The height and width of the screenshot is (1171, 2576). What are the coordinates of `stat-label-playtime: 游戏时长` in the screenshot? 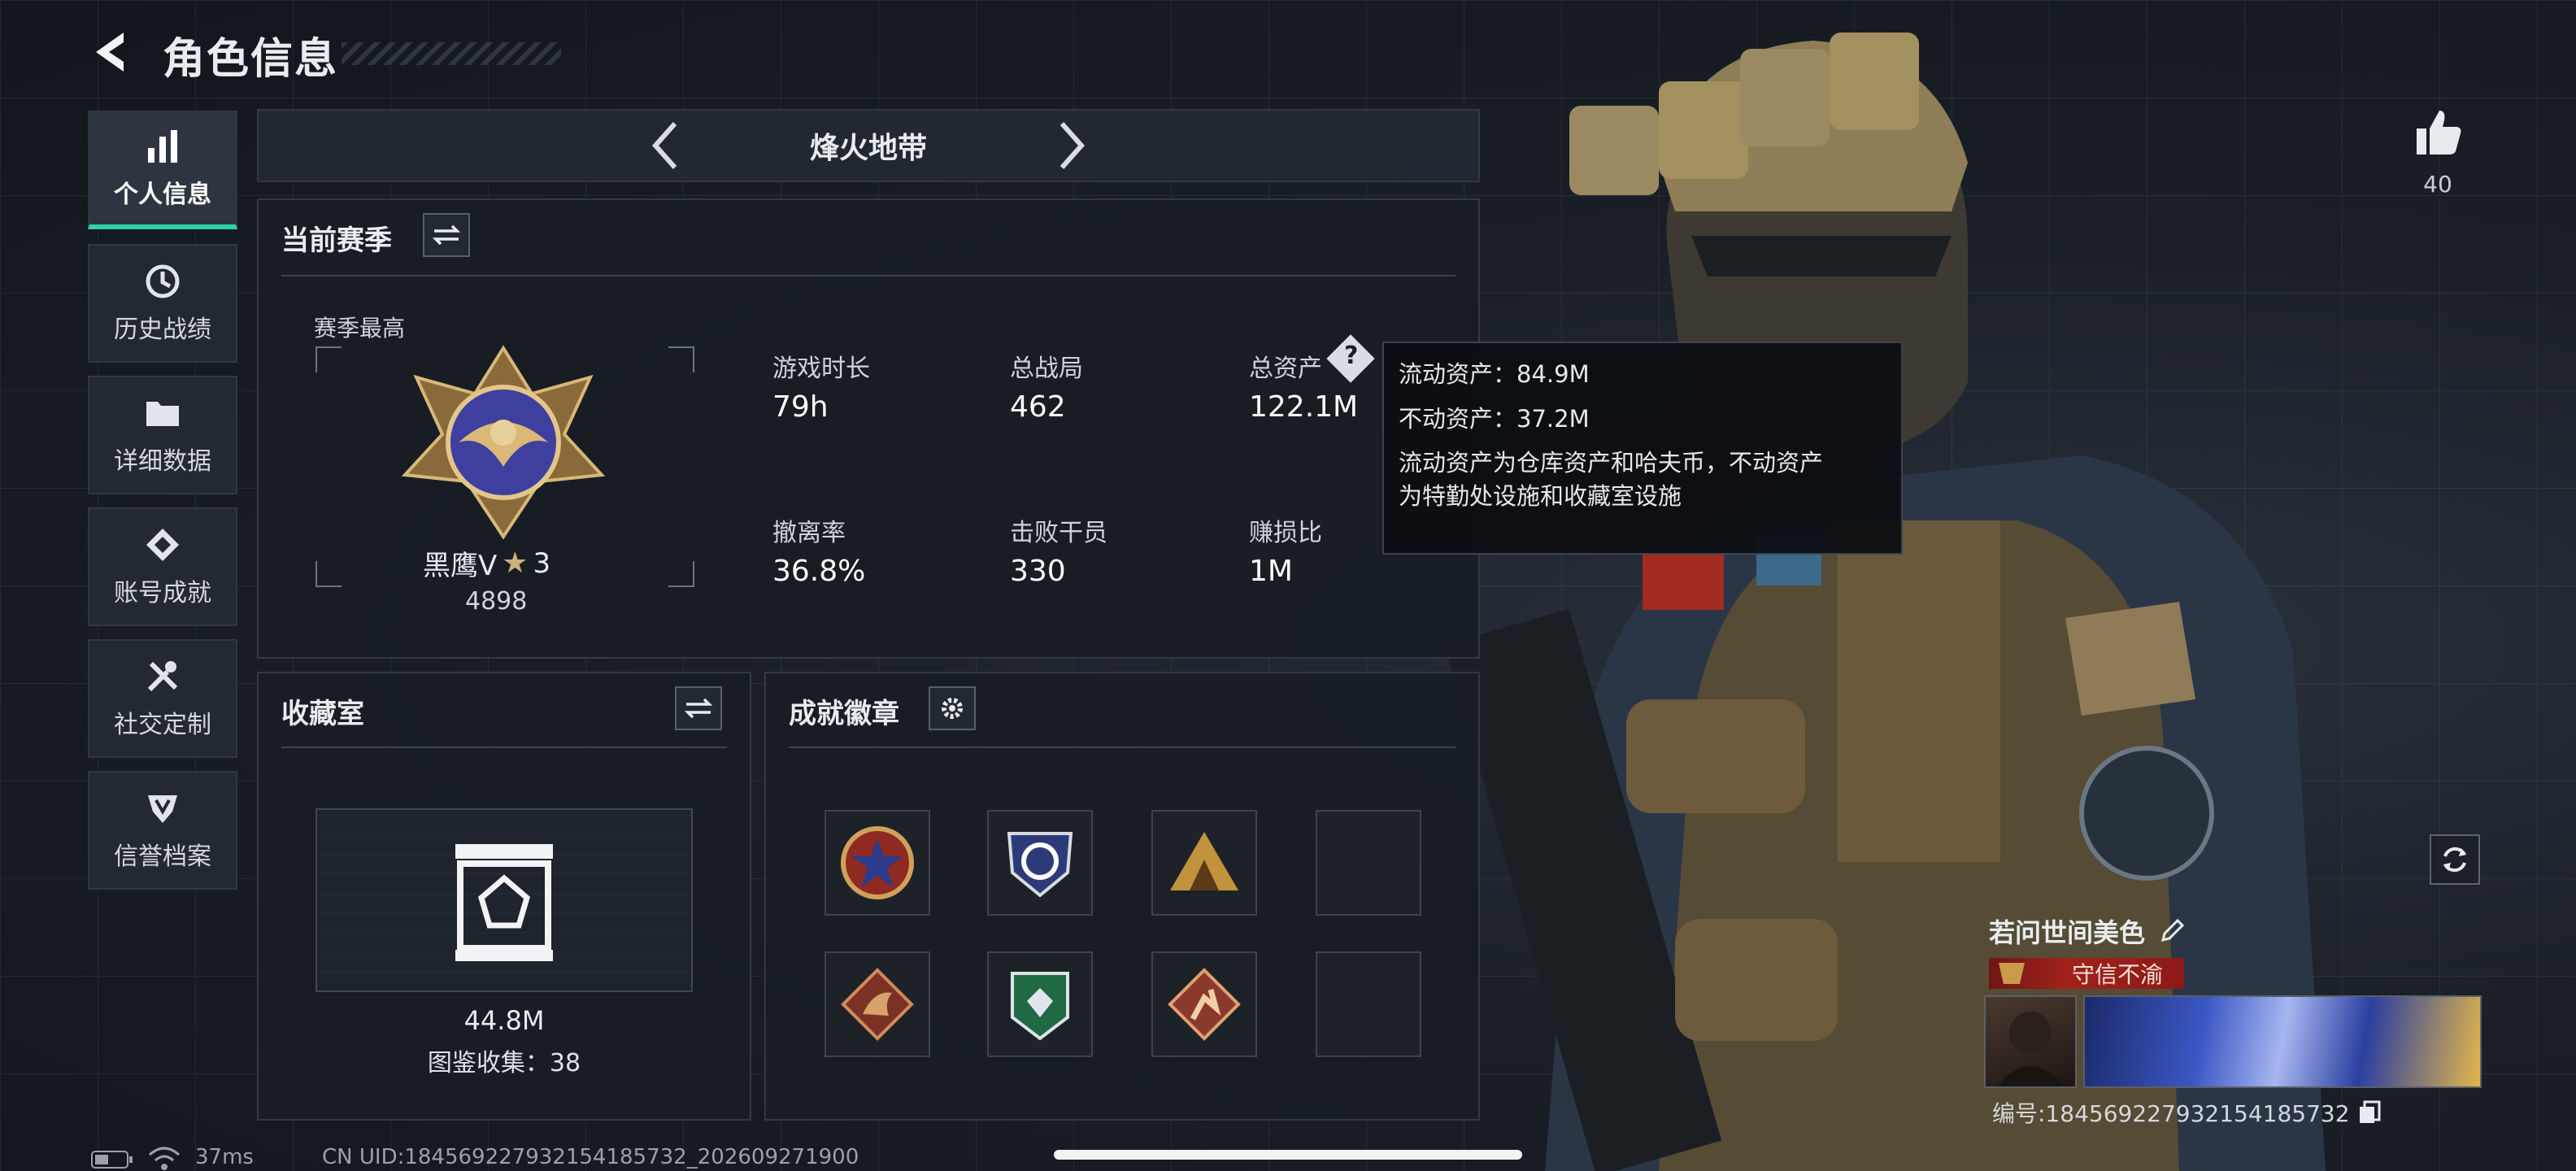 It's located at (821, 369).